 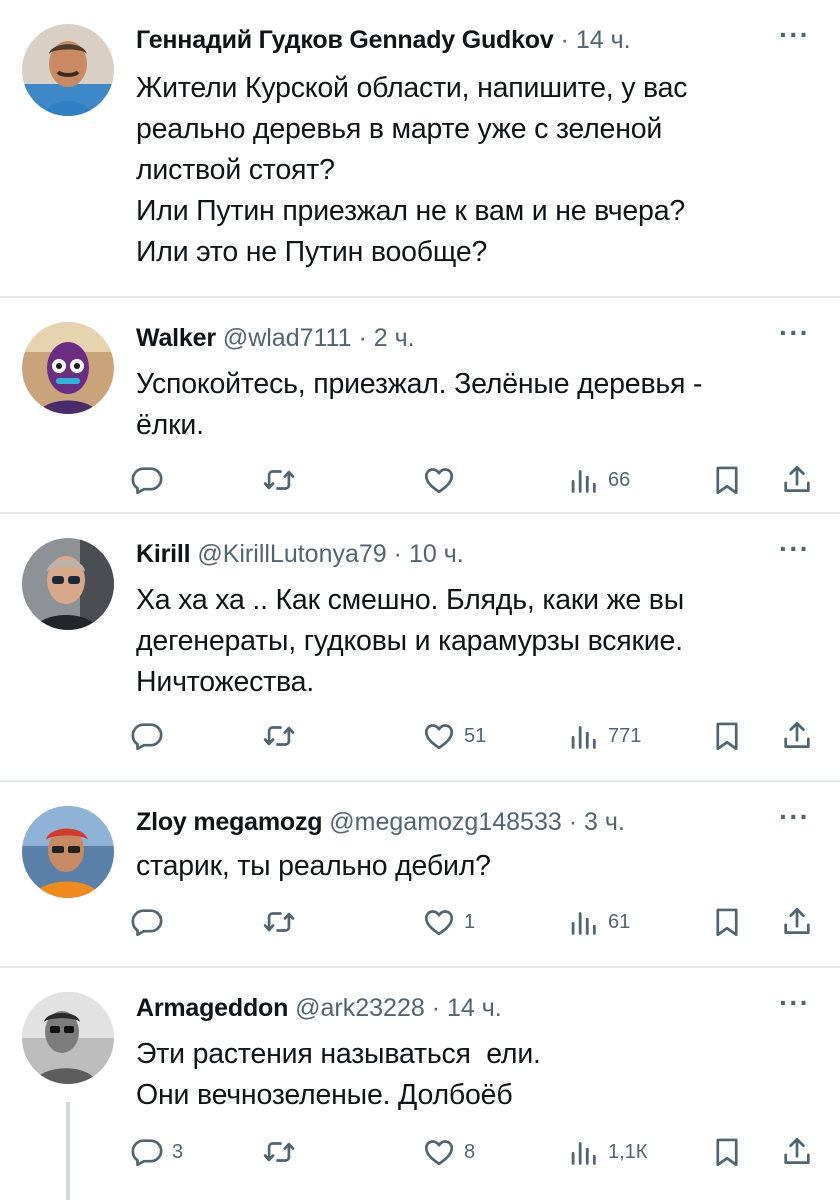 What do you see at coordinates (170, 425) in the screenshot?
I see `tweet-line: ёлки.` at bounding box center [170, 425].